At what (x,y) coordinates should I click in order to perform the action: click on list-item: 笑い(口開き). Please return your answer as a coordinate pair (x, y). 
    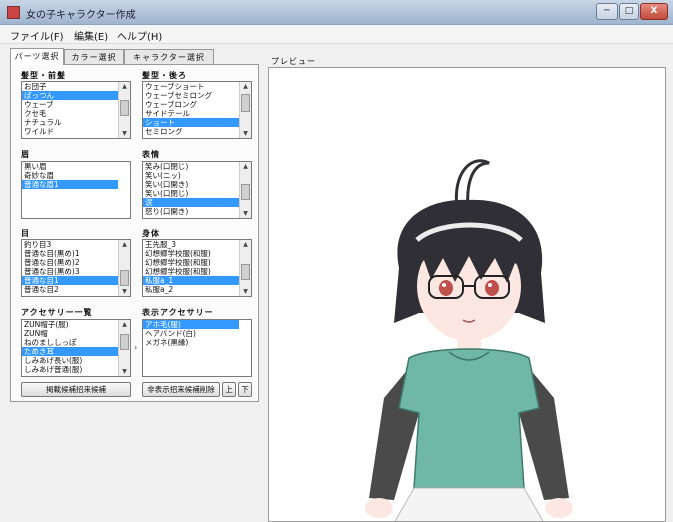
    Looking at the image, I should click on (191, 184).